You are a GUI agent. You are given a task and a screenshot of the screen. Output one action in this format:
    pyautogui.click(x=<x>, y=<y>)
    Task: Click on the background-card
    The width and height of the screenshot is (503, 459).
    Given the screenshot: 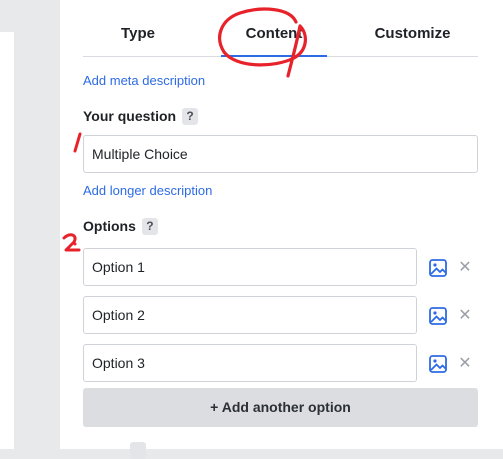 What is the action you would take?
    pyautogui.click(x=7, y=240)
    